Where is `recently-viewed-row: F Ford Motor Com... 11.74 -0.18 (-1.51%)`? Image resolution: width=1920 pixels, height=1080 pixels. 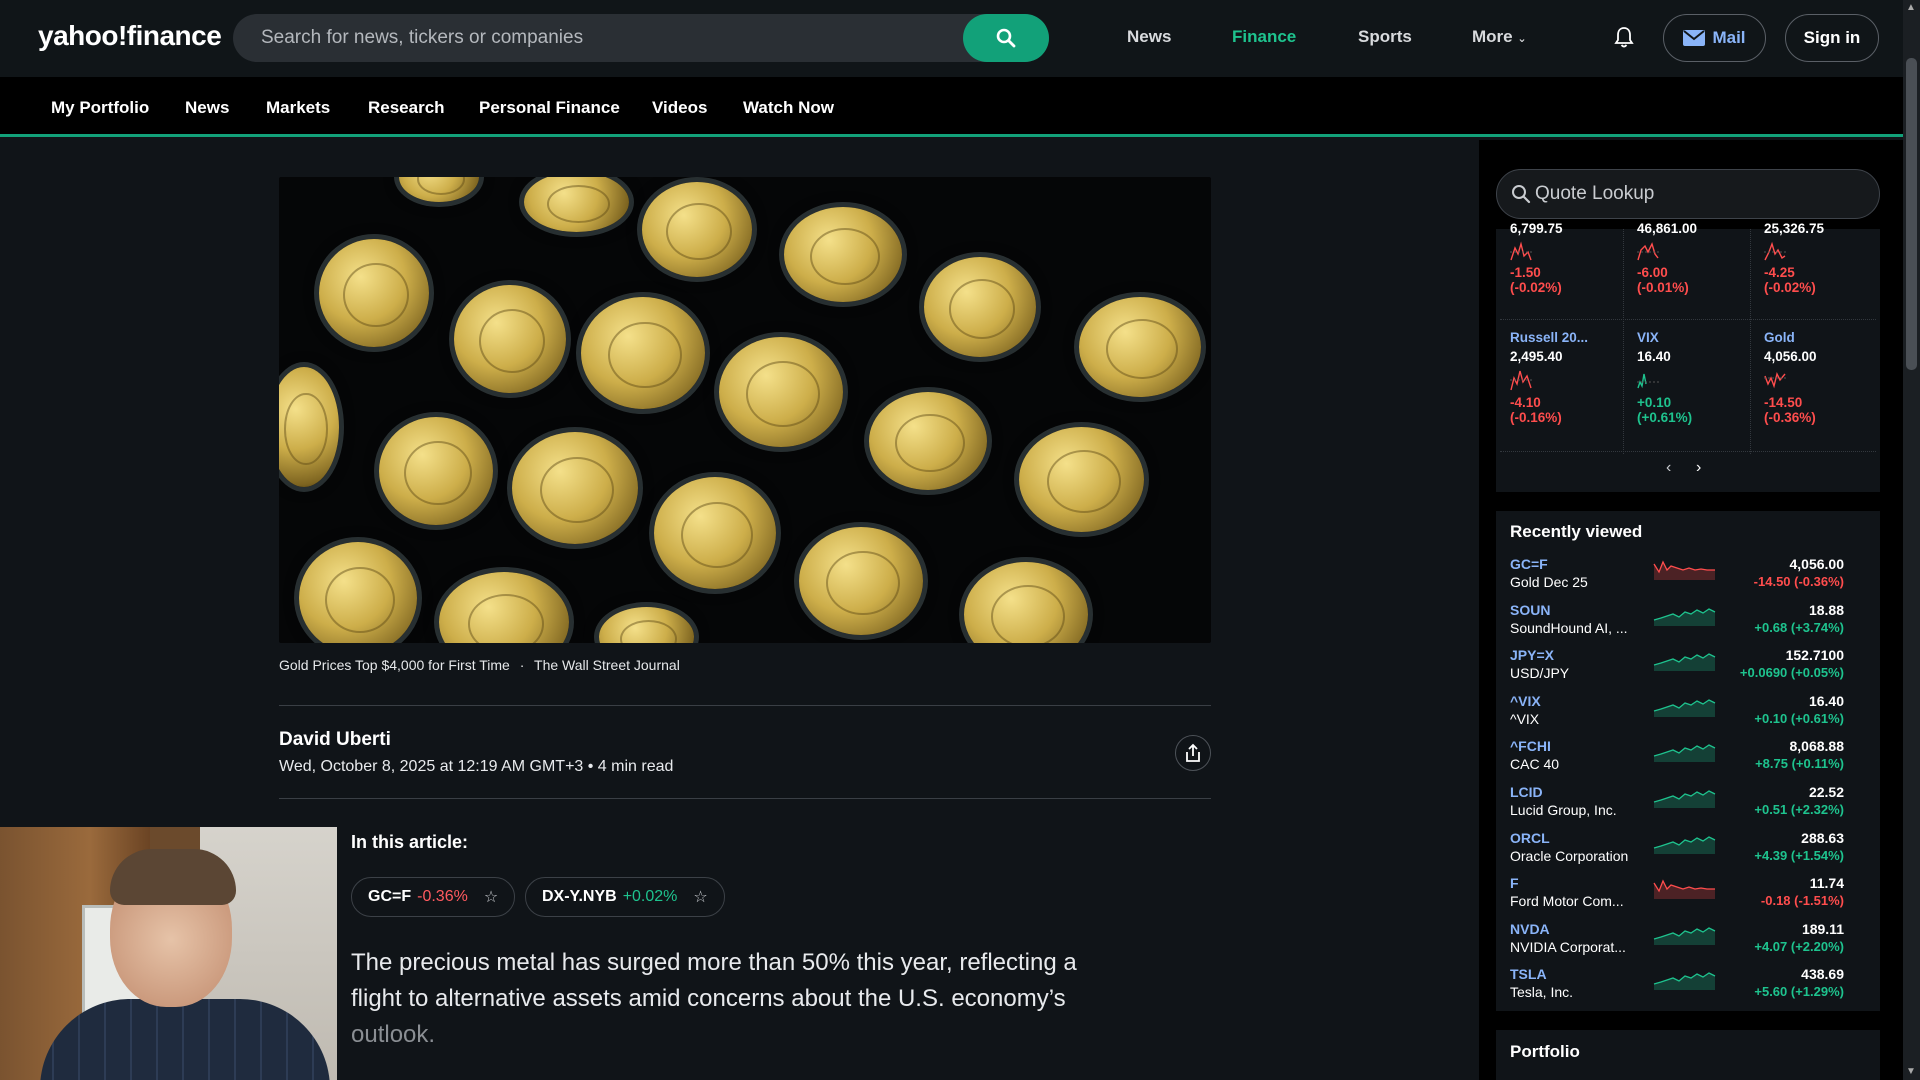 recently-viewed-row: F Ford Motor Com... 11.74 -0.18 (-1.51%) is located at coordinates (1690, 895).